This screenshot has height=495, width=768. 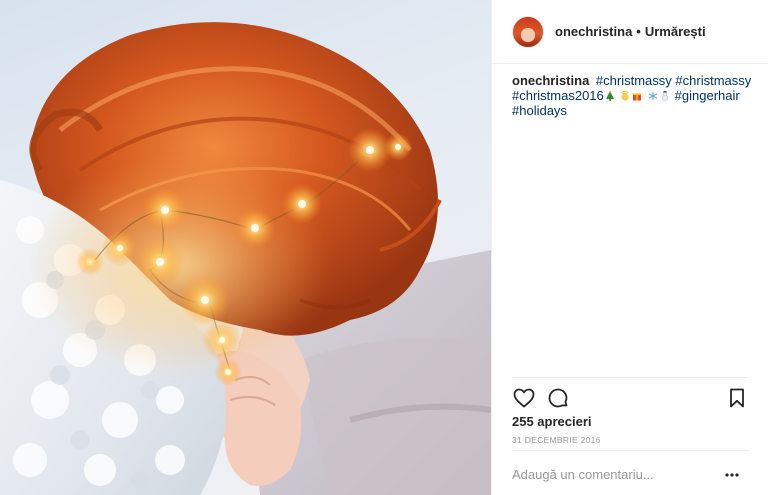 What do you see at coordinates (558, 95) in the screenshot?
I see `hashtag-link: #christmas2016` at bounding box center [558, 95].